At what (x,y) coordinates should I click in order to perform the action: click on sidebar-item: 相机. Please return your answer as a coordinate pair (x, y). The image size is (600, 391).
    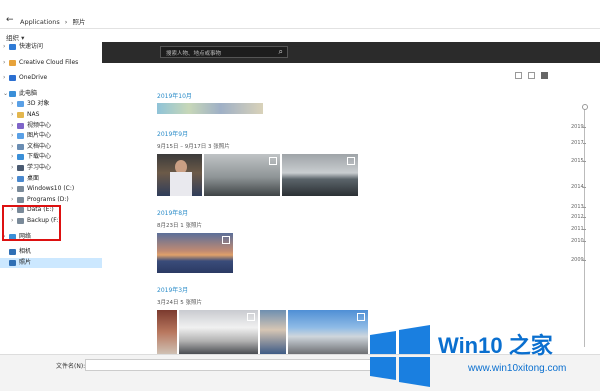
    Looking at the image, I should click on (51, 252).